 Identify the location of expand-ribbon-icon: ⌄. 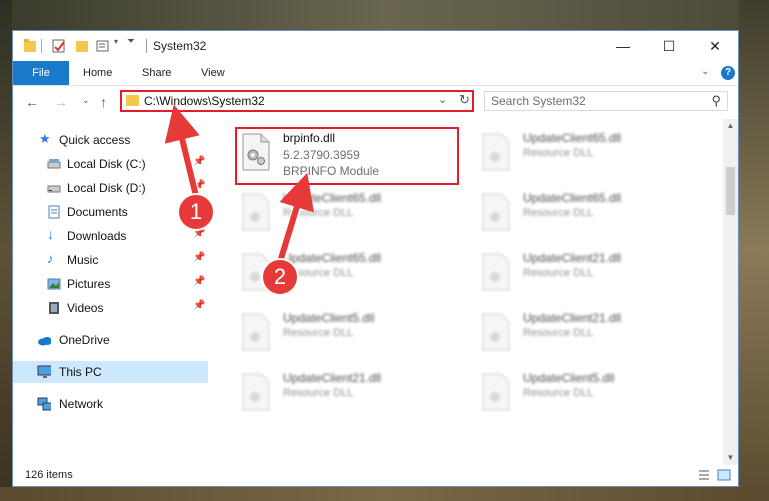
(705, 71).